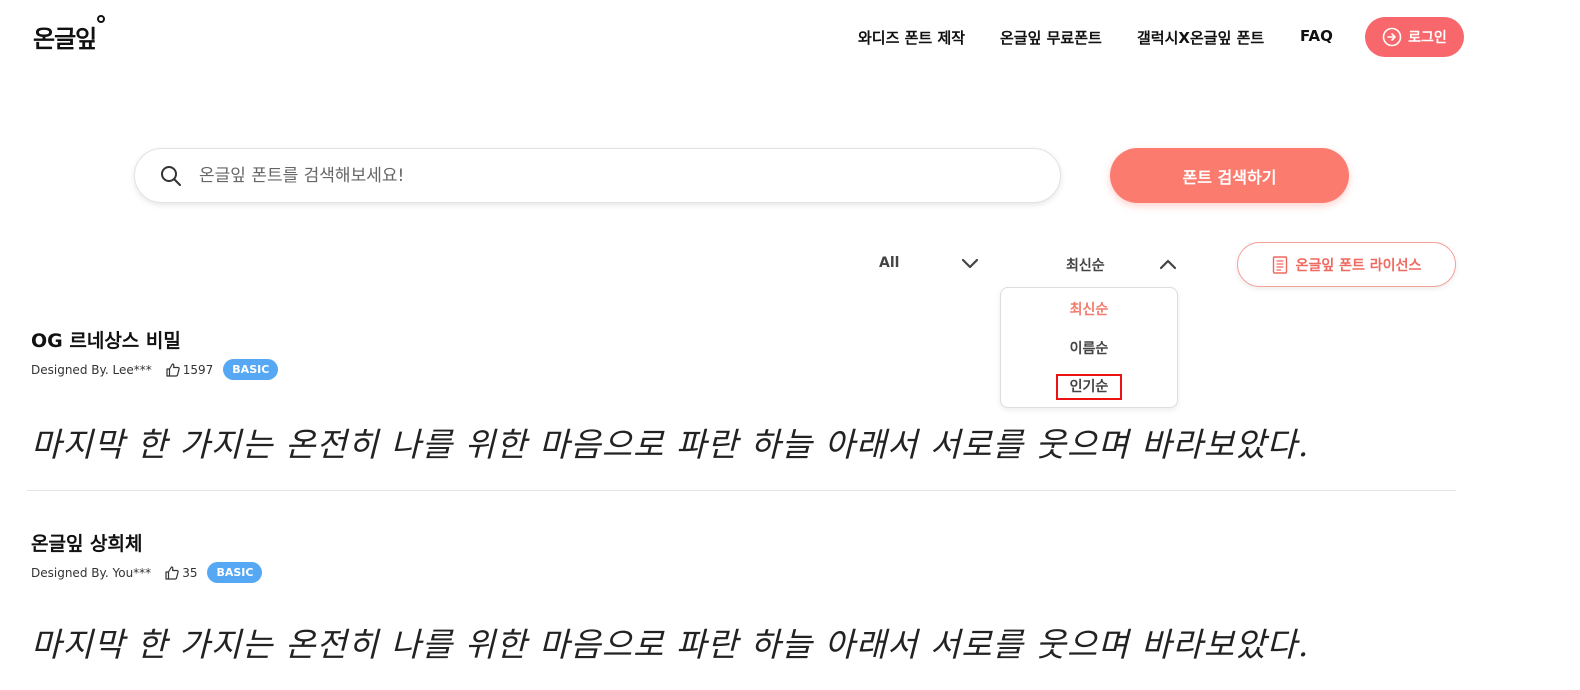 This screenshot has width=1580, height=690. I want to click on font-meta: Designed By. Lee*** 1597 BASIC, so click(155, 369).